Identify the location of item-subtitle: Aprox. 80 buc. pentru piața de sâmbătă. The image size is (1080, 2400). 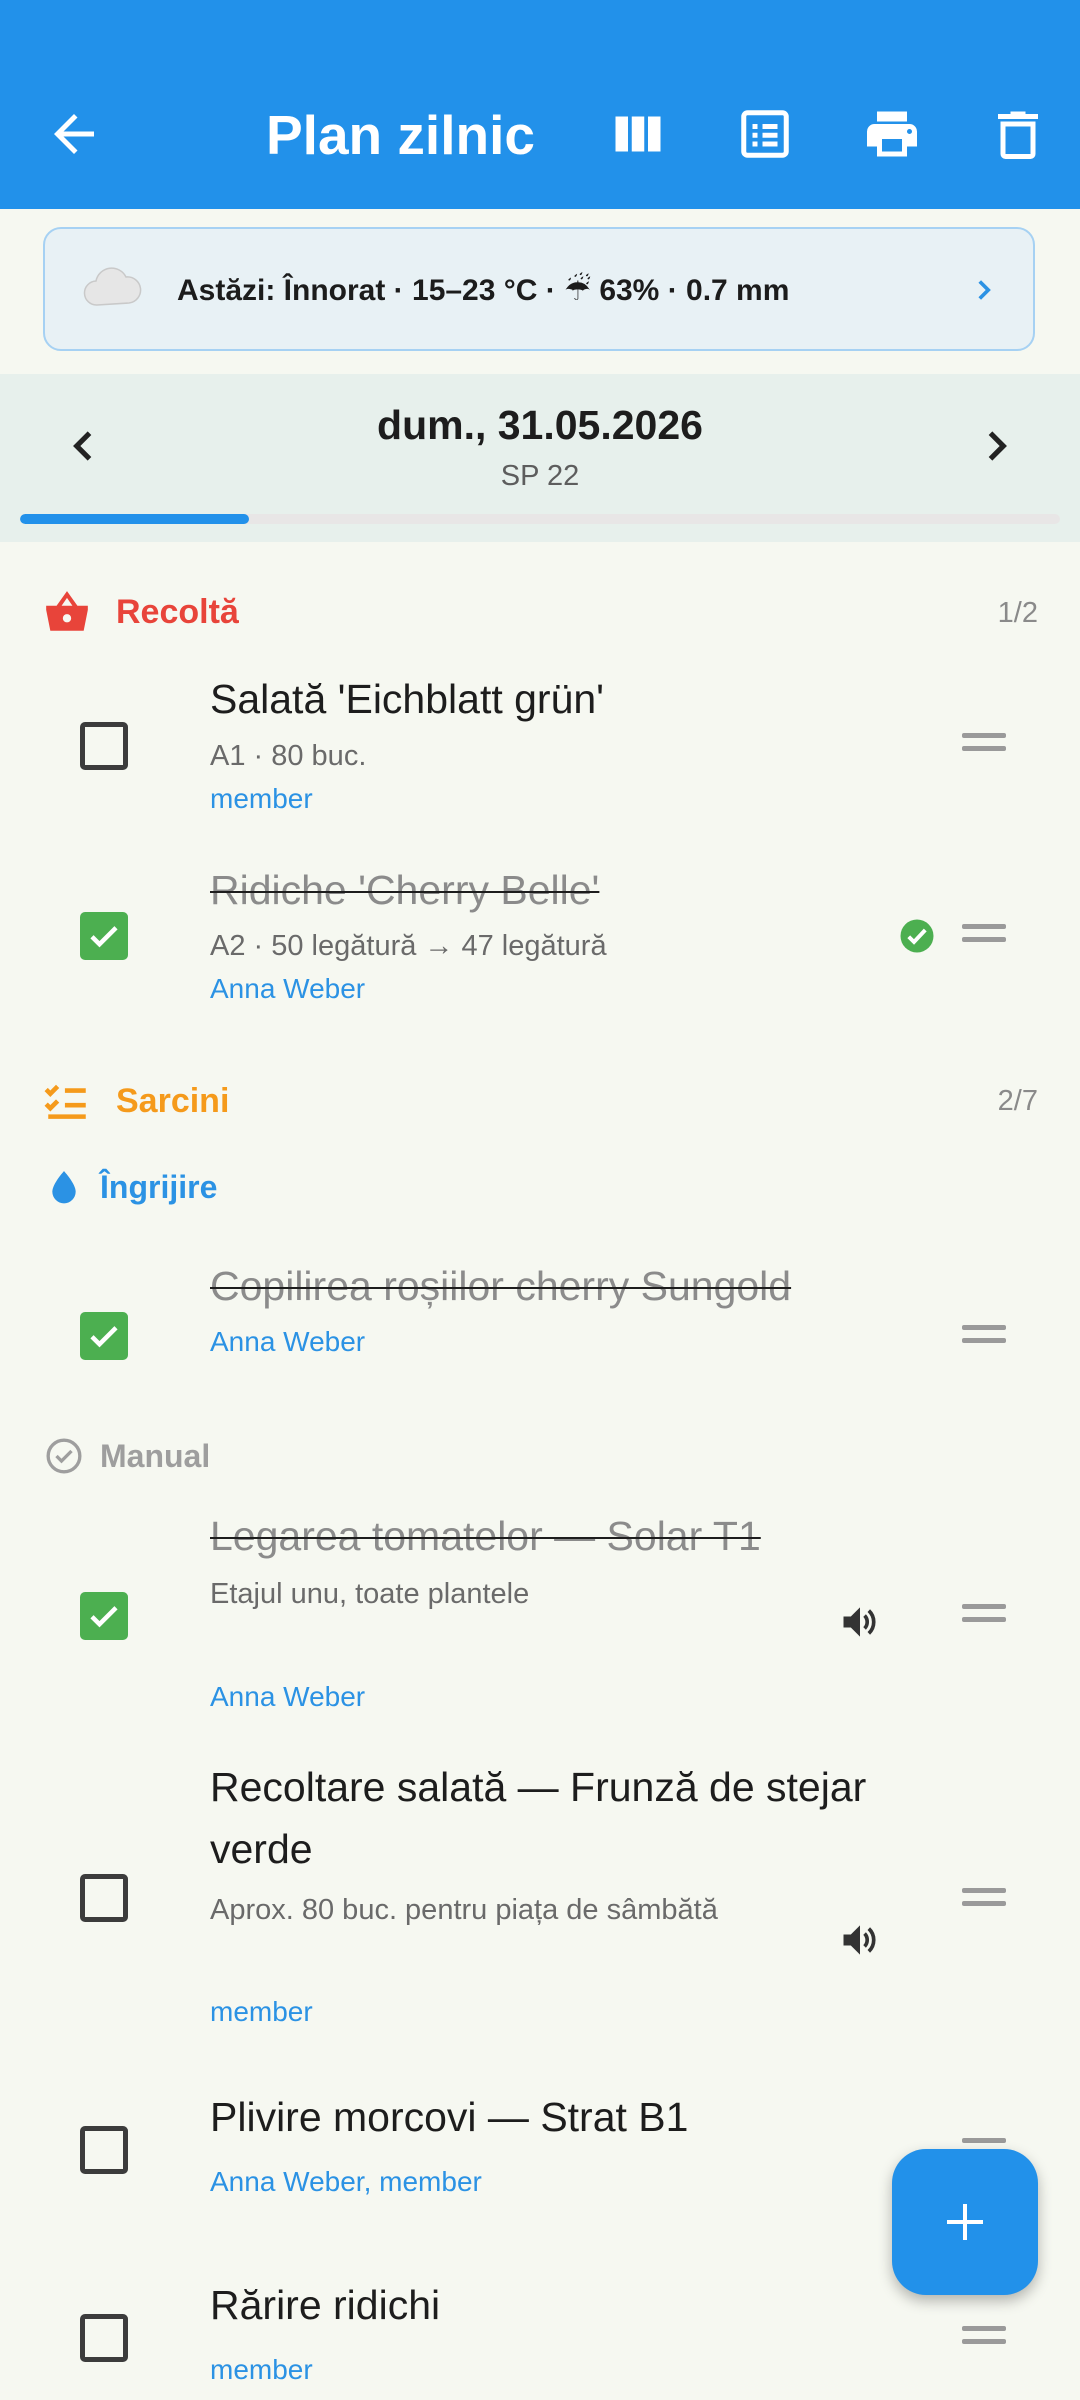
(464, 1910).